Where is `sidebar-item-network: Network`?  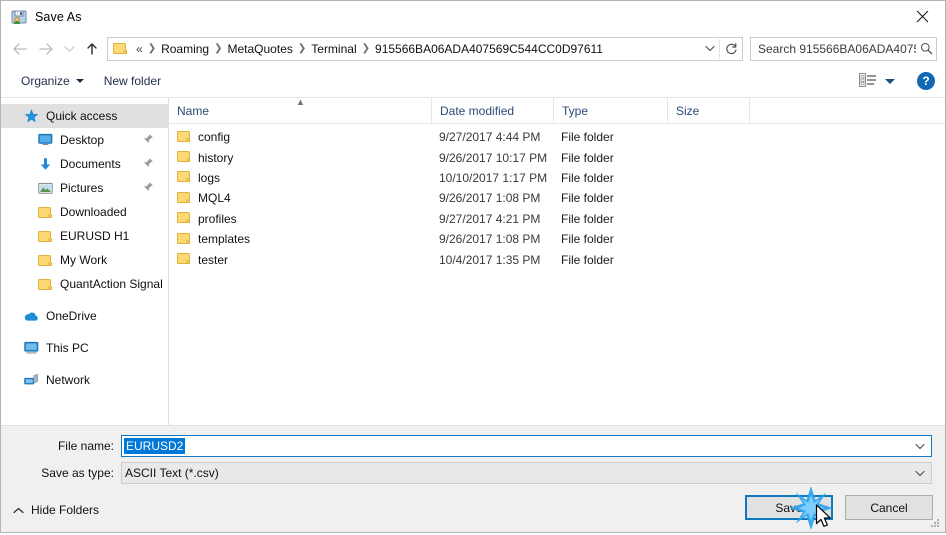
sidebar-item-network: Network is located at coordinates (84, 380).